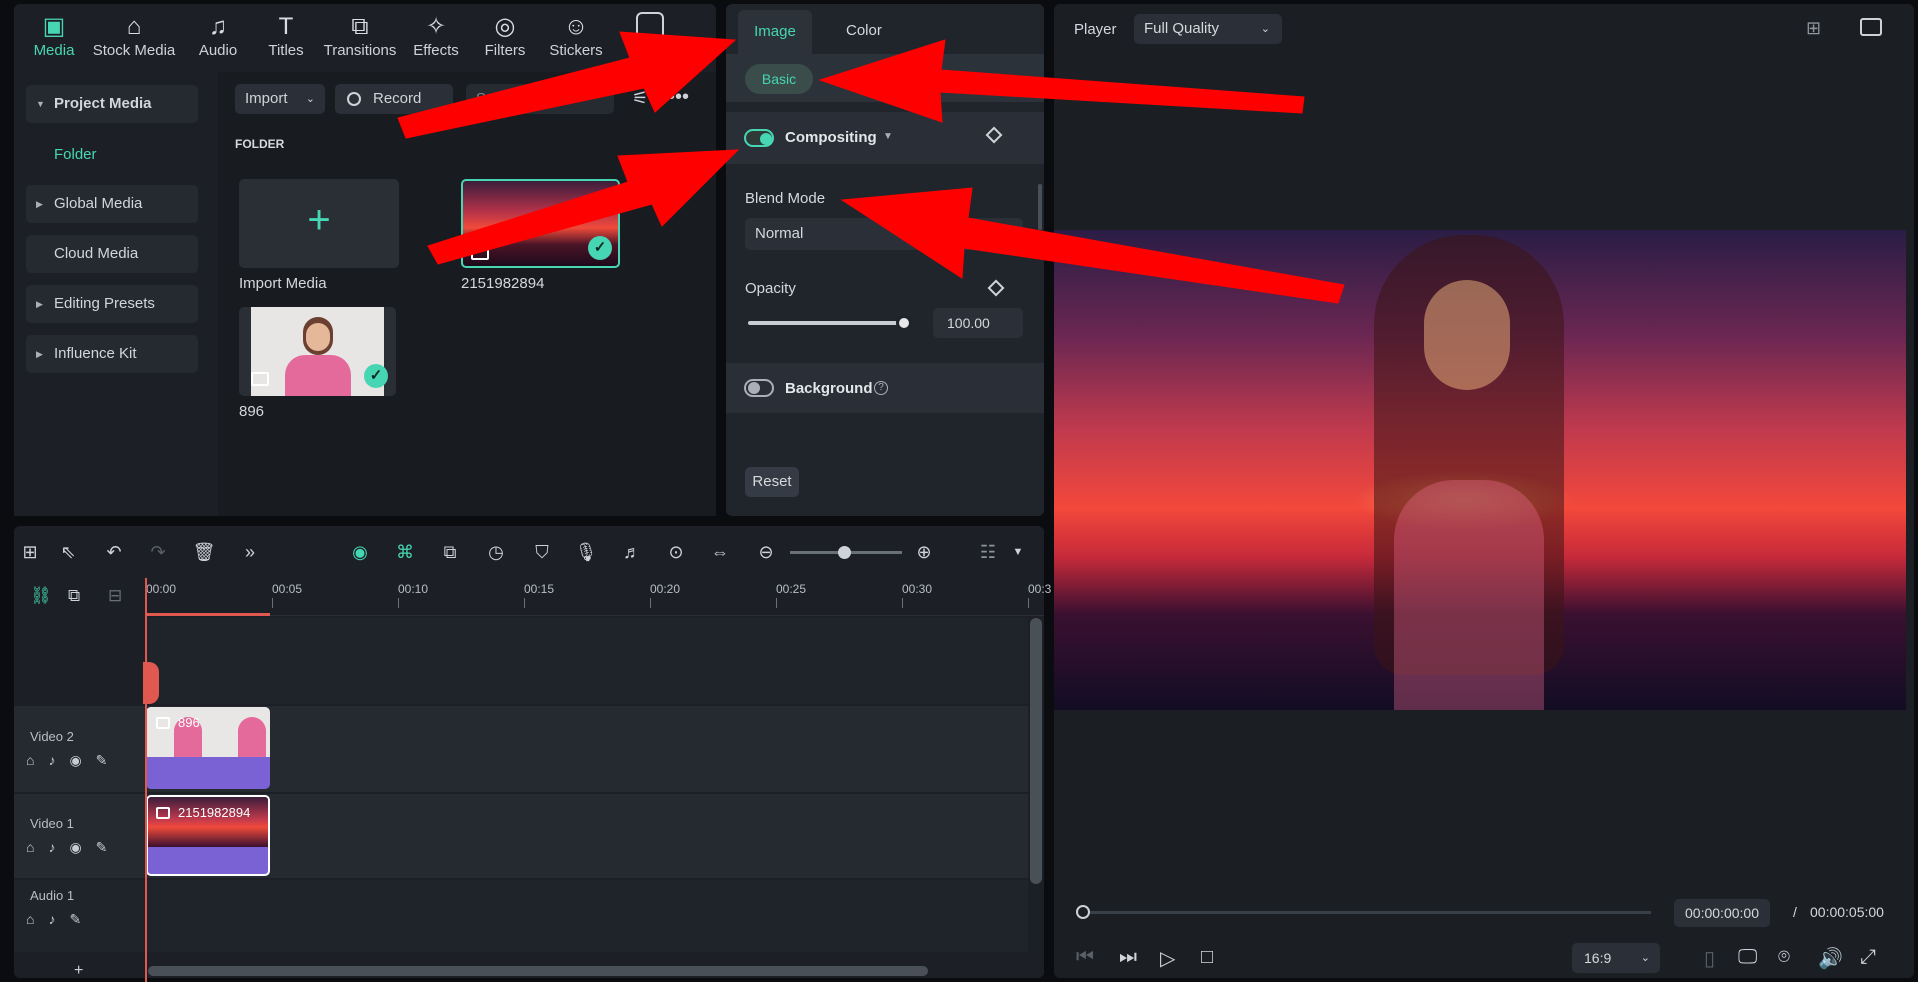 This screenshot has height=982, width=1918. I want to click on annotation-arrows, so click(871, 167).